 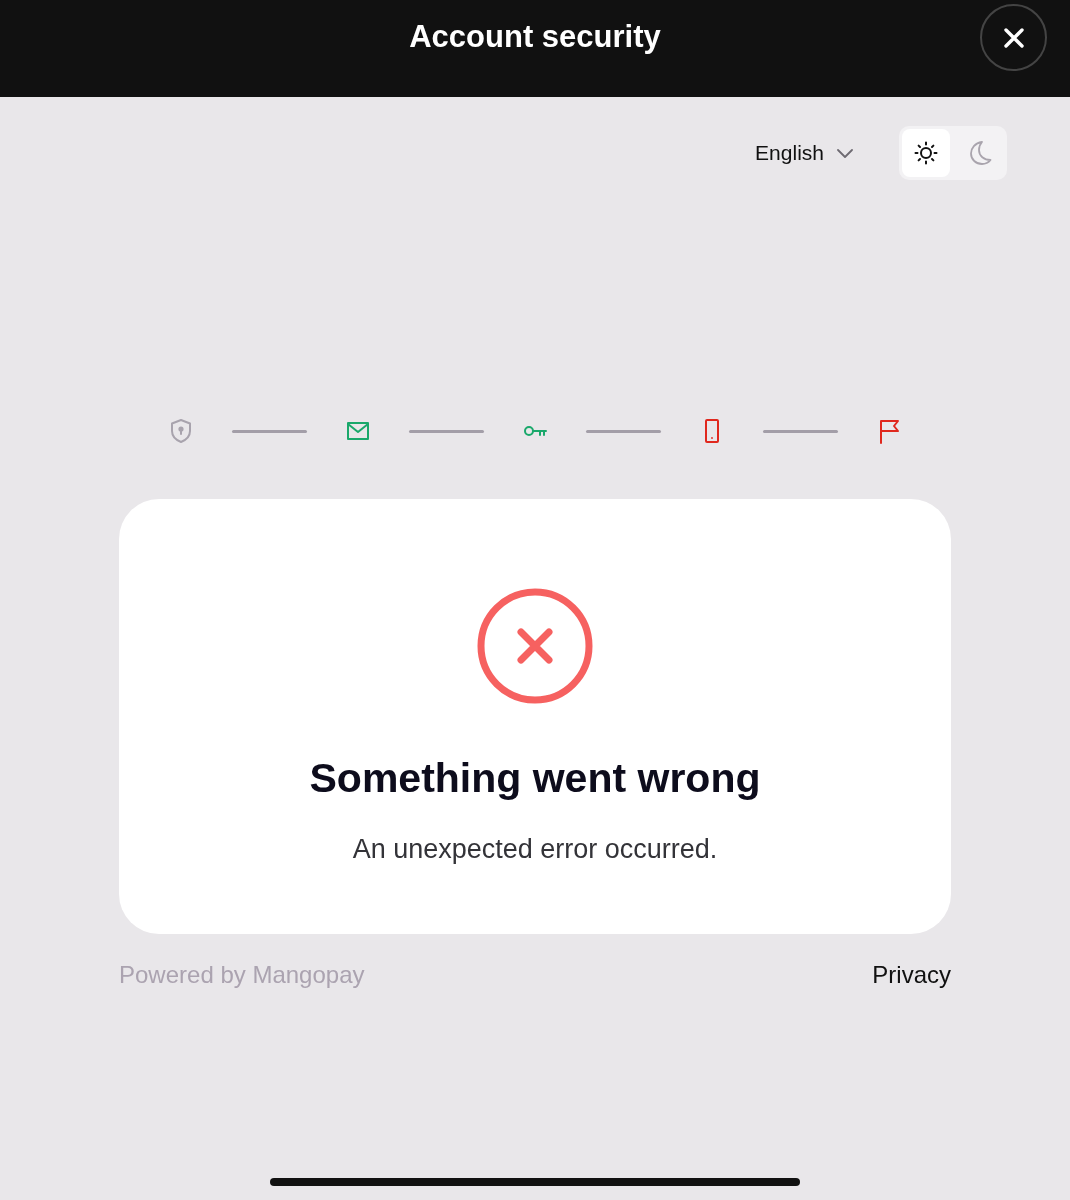 I want to click on privacy-link: Privacy, so click(x=911, y=975).